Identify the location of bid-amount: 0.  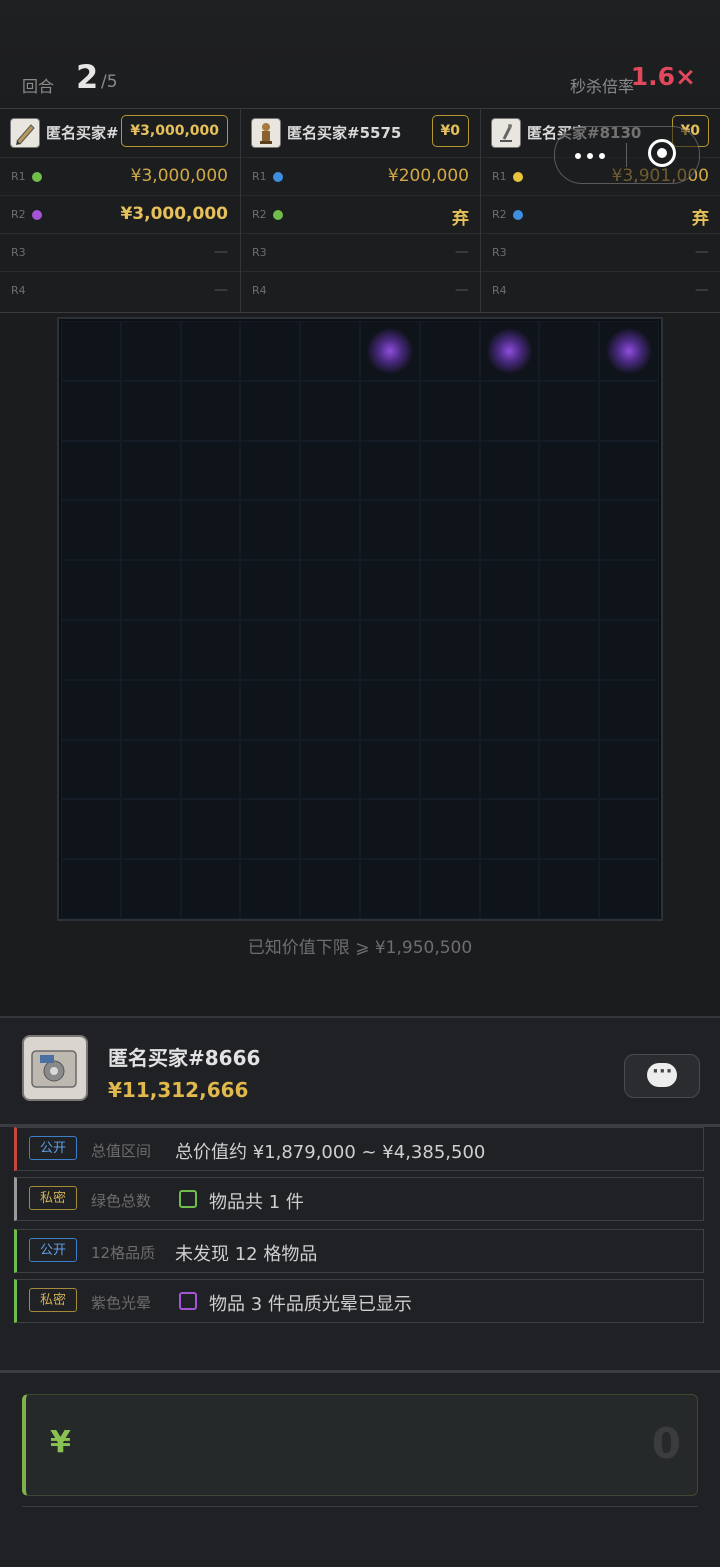
(666, 1443).